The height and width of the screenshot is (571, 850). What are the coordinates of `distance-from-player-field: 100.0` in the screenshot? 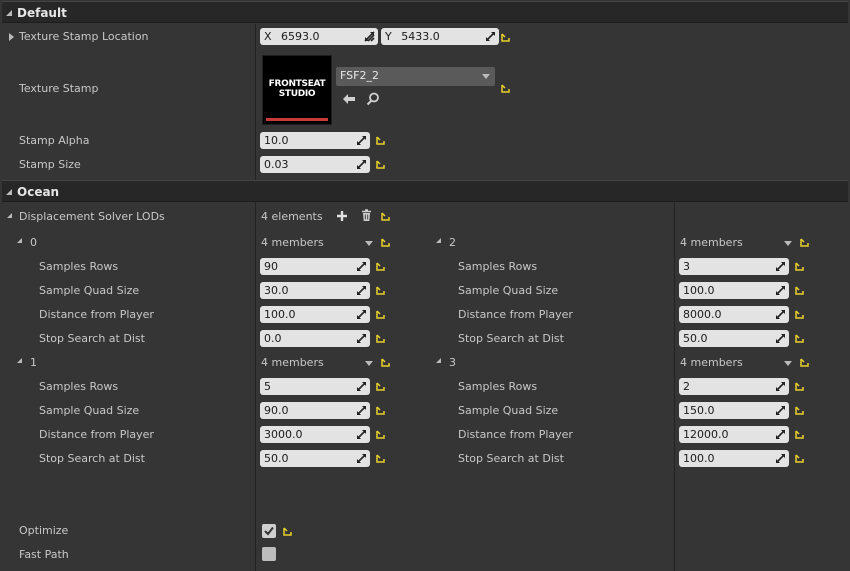 It's located at (315, 314).